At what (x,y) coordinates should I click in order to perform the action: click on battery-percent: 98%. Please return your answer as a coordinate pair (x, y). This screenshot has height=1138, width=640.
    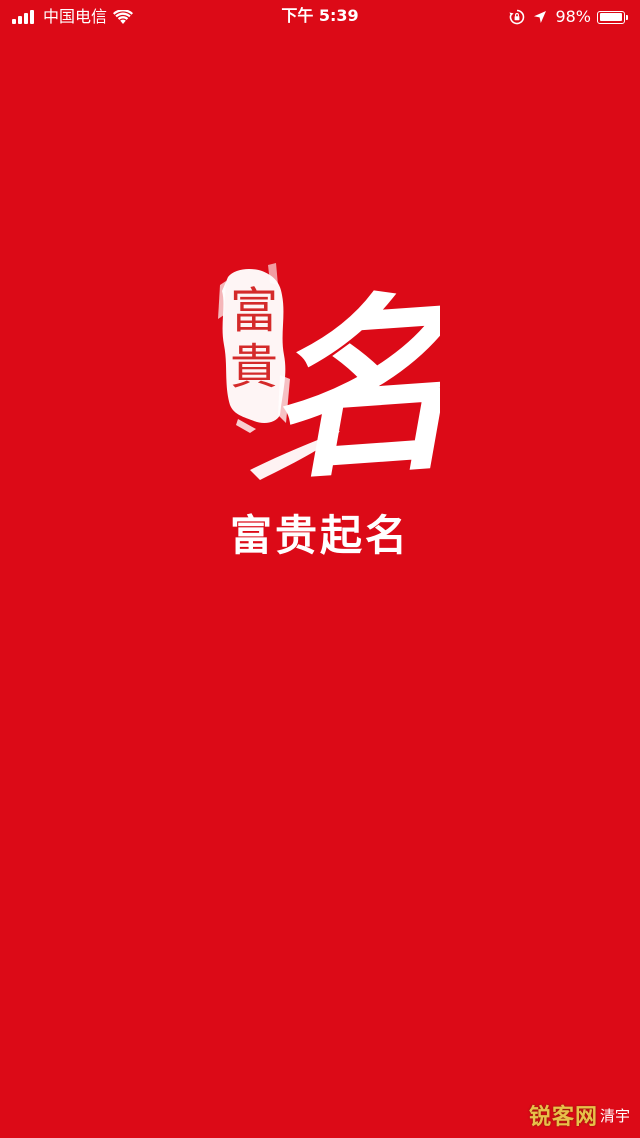
    Looking at the image, I should click on (573, 16).